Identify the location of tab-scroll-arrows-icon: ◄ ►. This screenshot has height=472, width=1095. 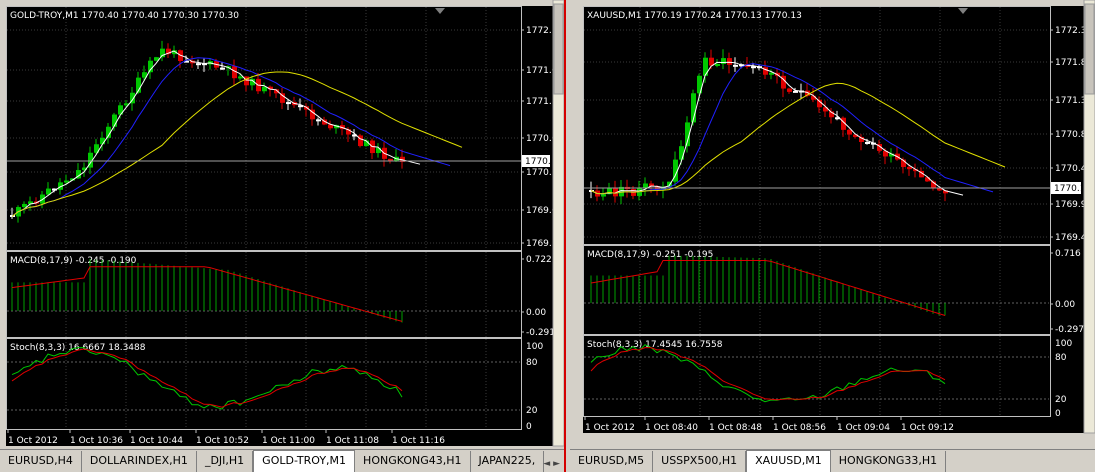
(551, 464).